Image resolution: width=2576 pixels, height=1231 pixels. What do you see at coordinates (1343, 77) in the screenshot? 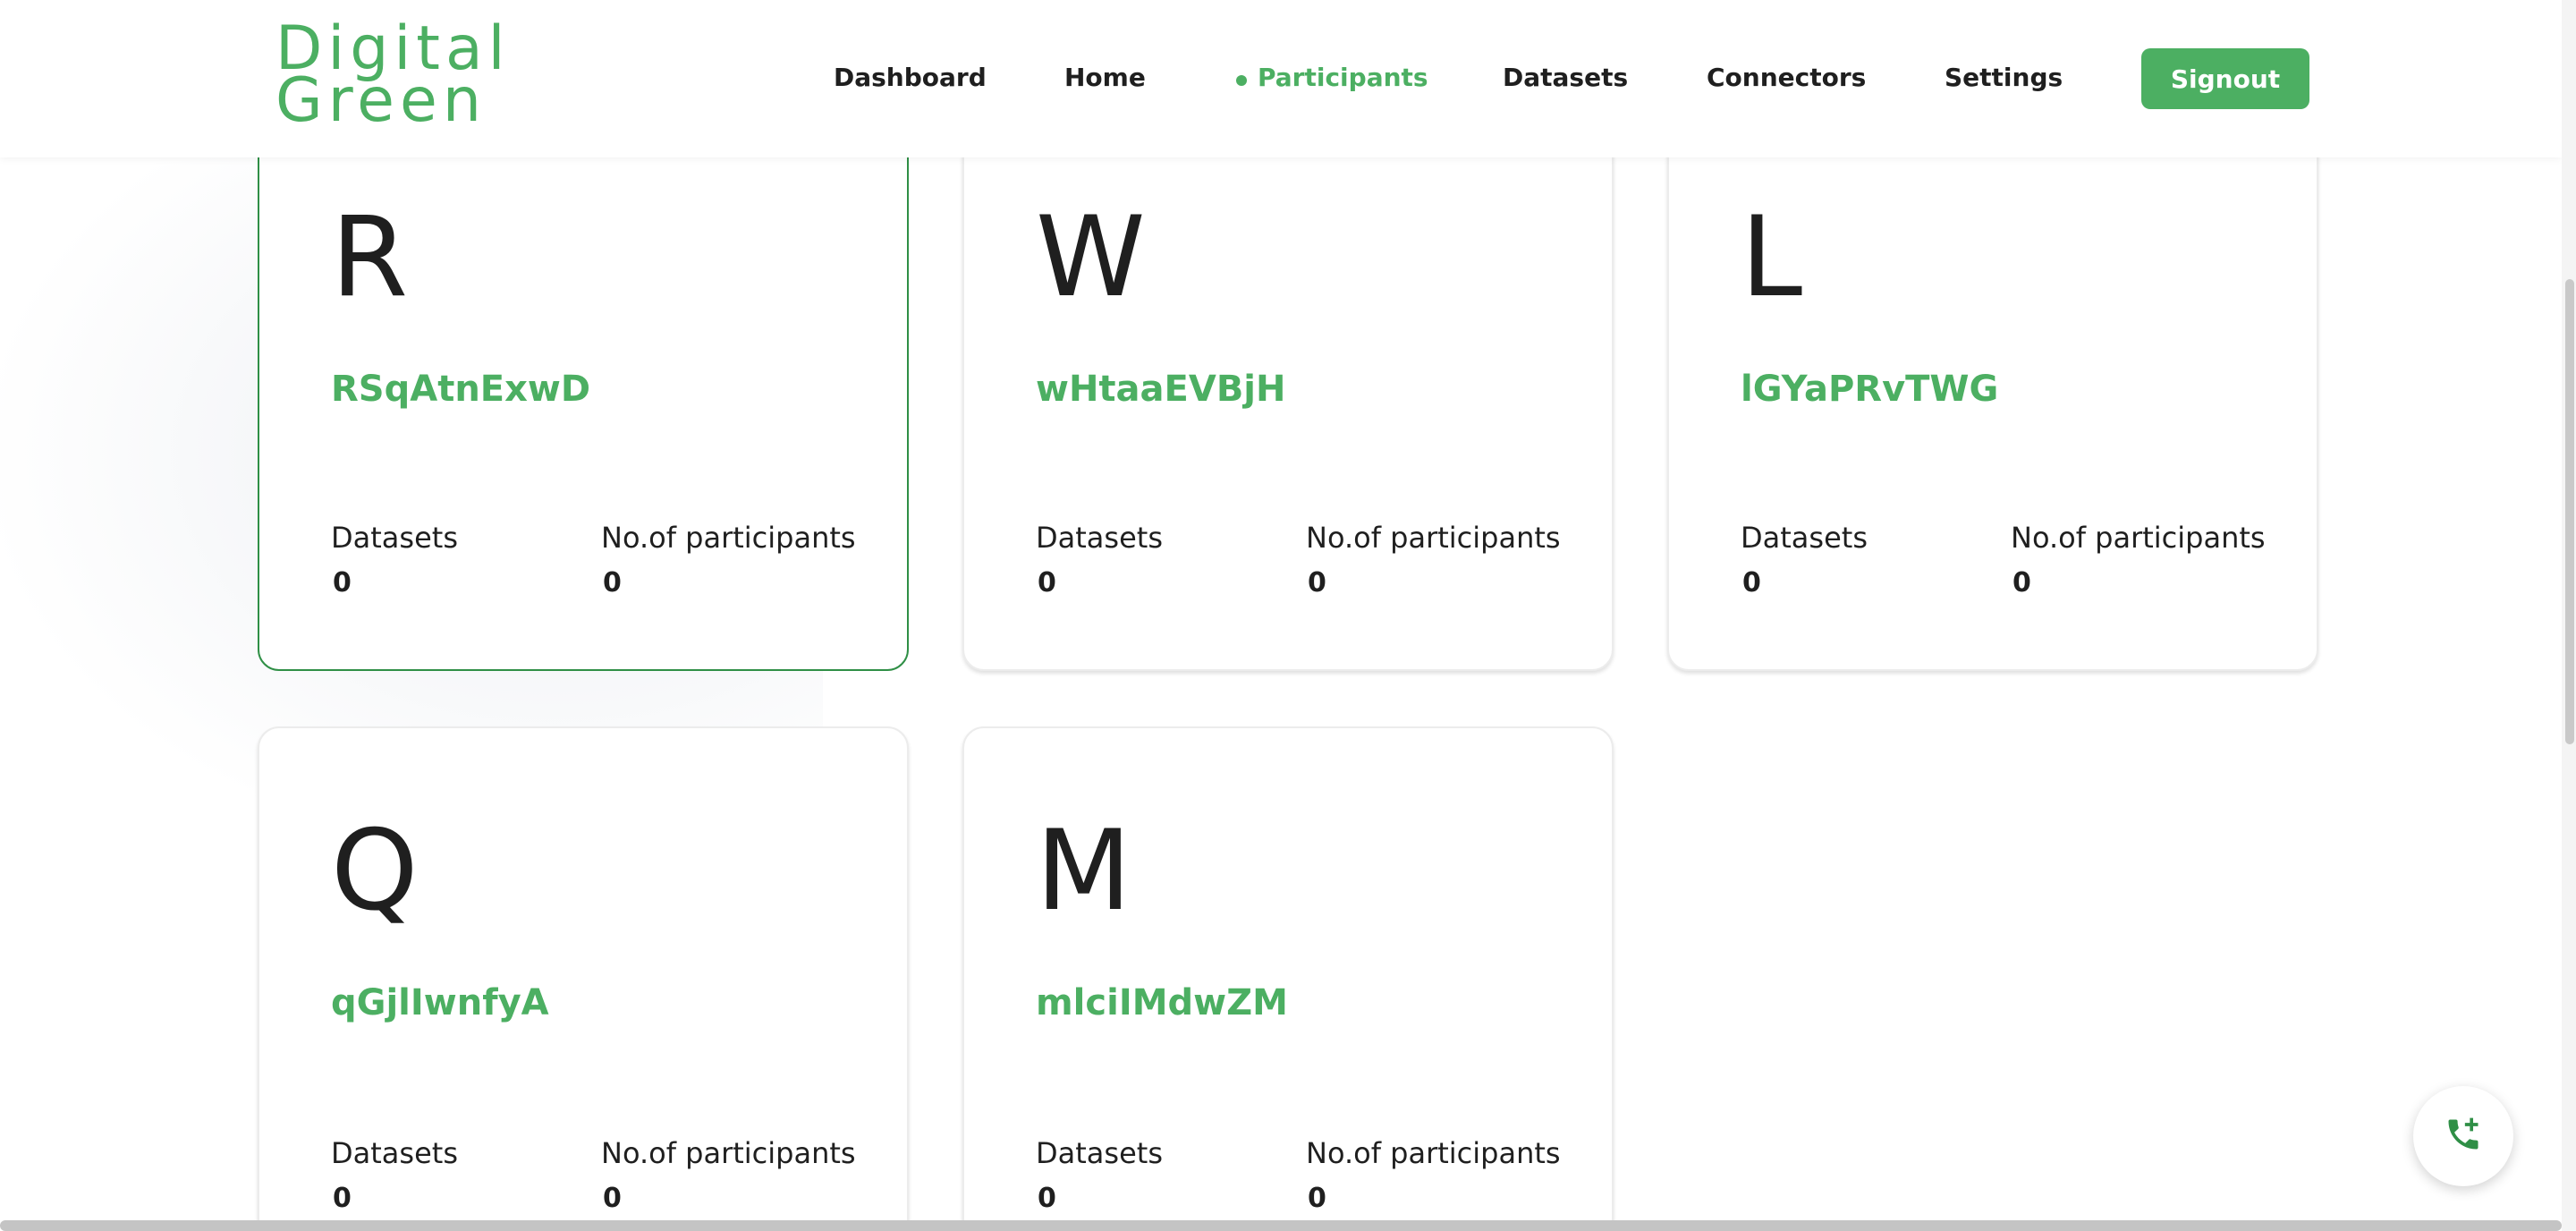
I see `nav-participants-label: Participants` at bounding box center [1343, 77].